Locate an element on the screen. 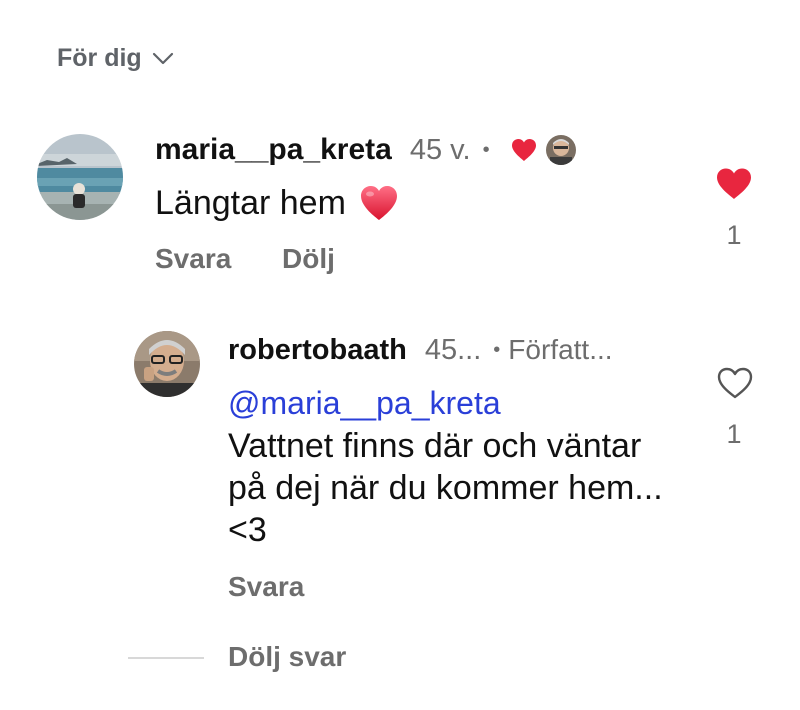 This screenshot has width=800, height=710. man-photo-avatar is located at coordinates (167, 364).